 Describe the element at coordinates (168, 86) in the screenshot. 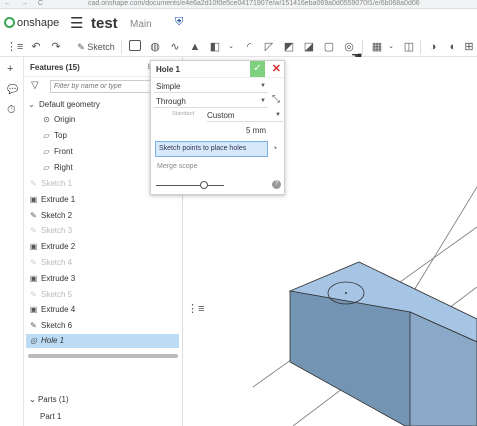

I see `hole-style-value: Simple` at that location.